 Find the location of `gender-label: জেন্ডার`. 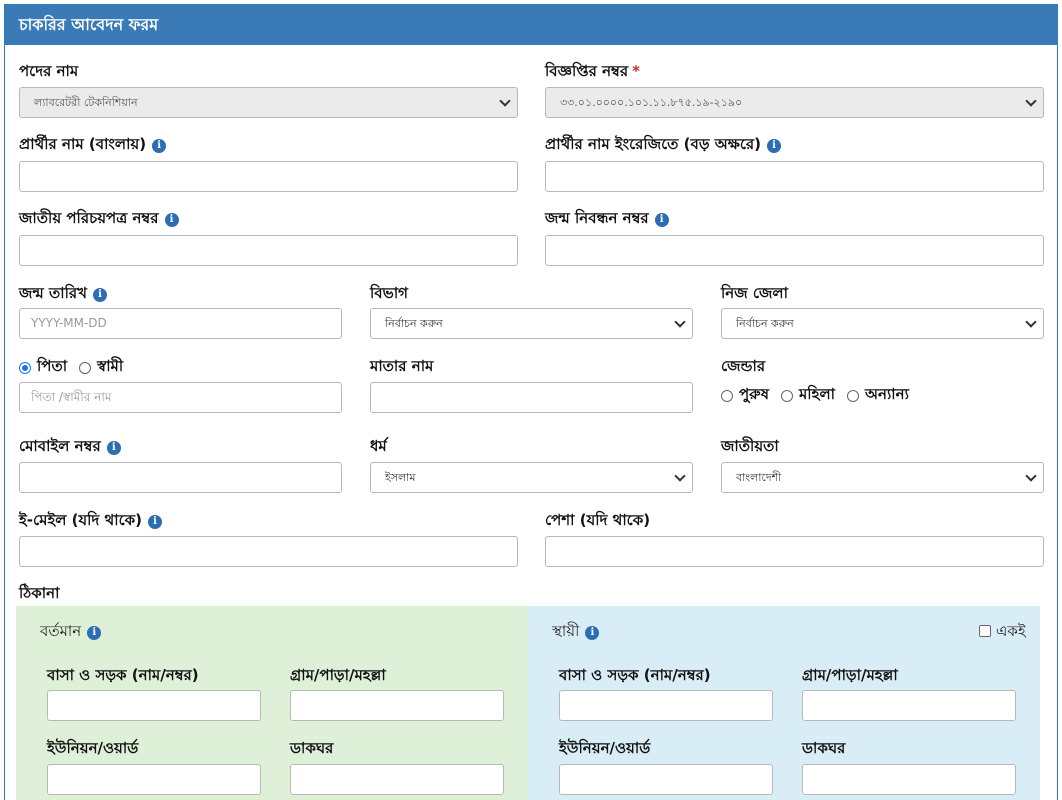

gender-label: জেন্ডার is located at coordinates (743, 366).